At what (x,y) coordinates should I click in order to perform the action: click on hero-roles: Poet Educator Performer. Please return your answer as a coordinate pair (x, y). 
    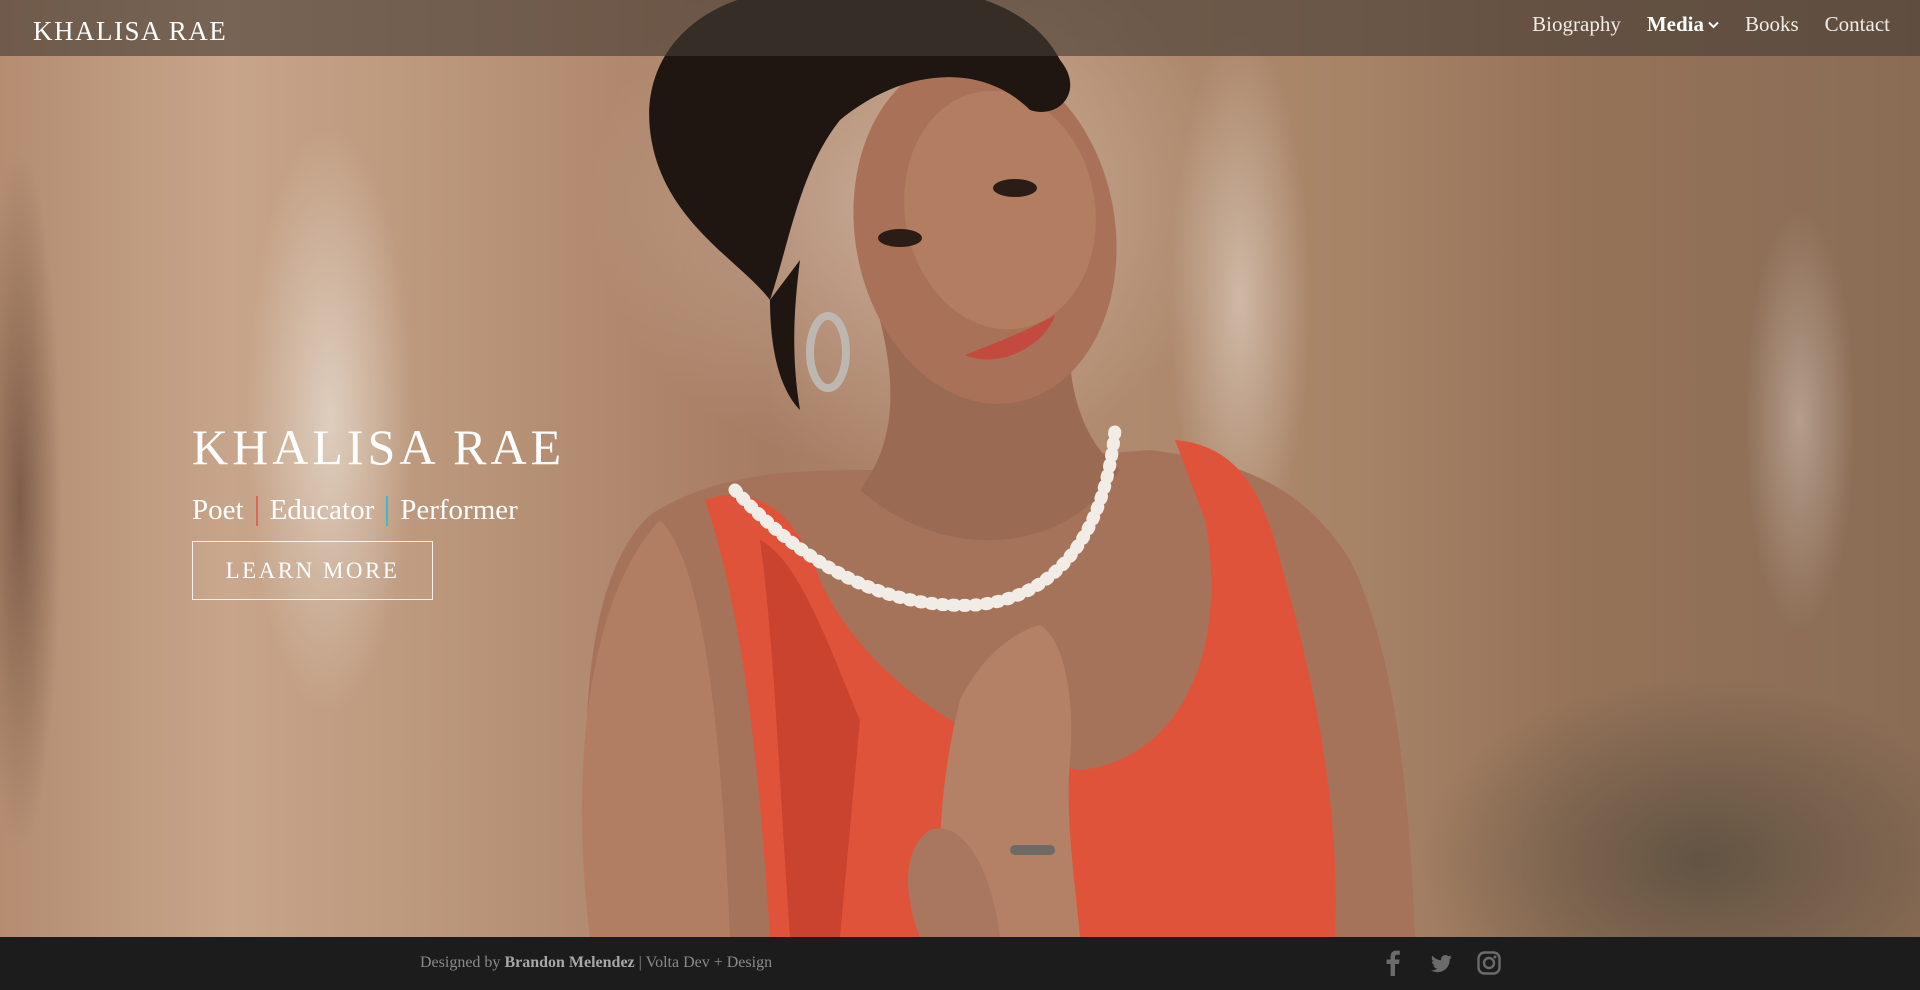
    Looking at the image, I should click on (355, 510).